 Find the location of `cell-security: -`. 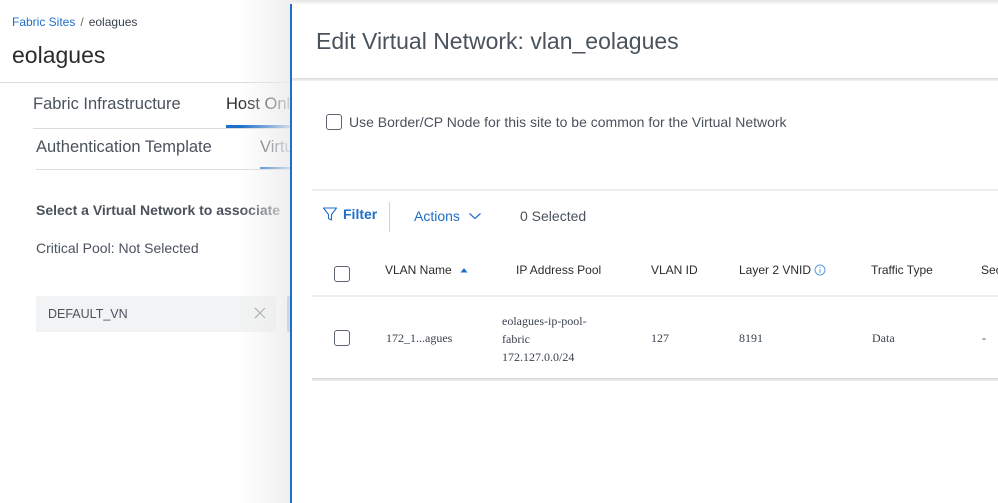

cell-security: - is located at coordinates (984, 338).